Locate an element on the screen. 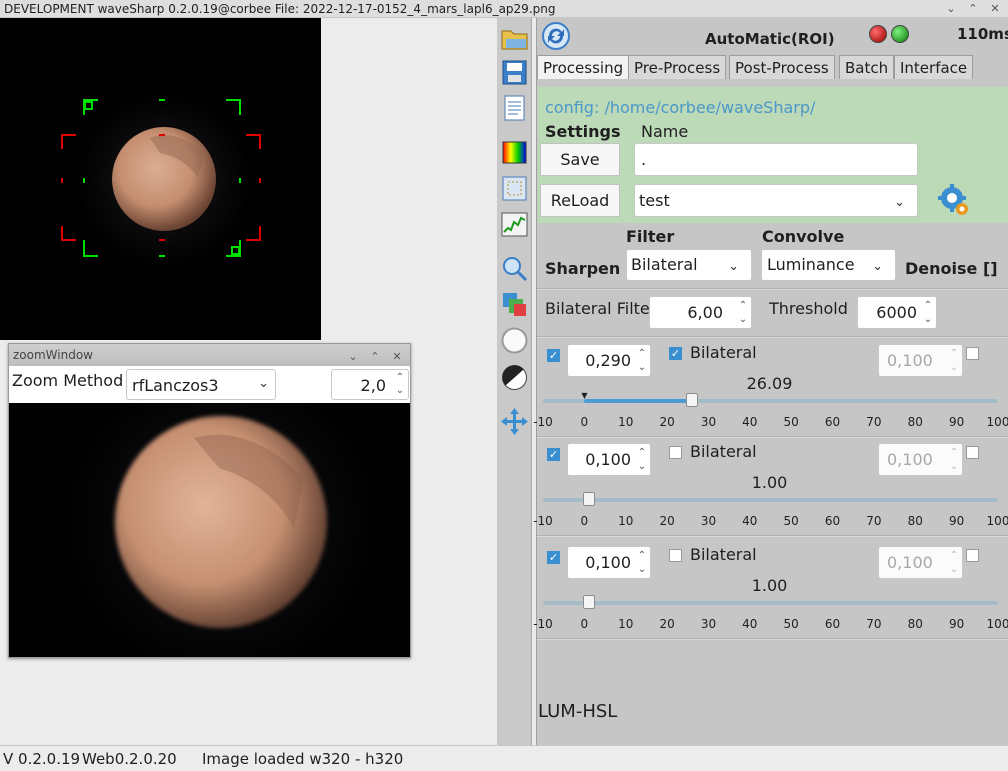 The height and width of the screenshot is (771, 1008). zoom-image-view is located at coordinates (209, 530).